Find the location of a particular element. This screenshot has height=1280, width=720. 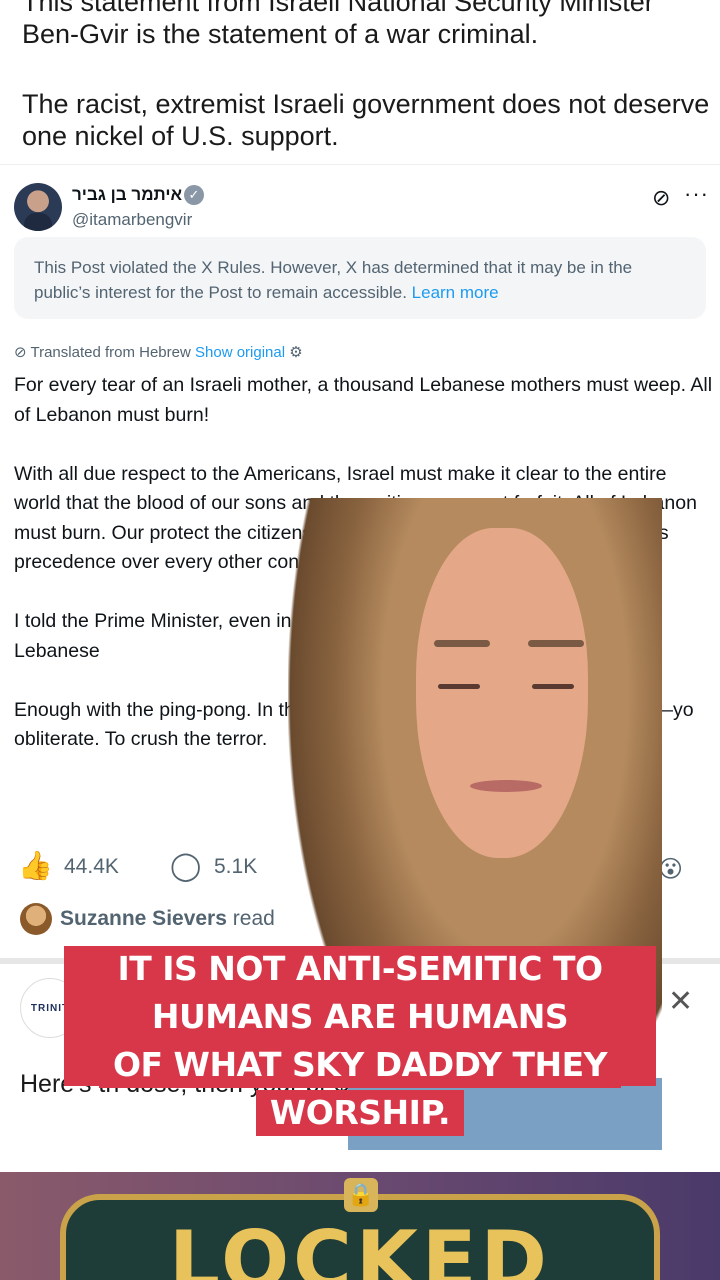

translated-label: Translated from Hebrew is located at coordinates (110, 352).